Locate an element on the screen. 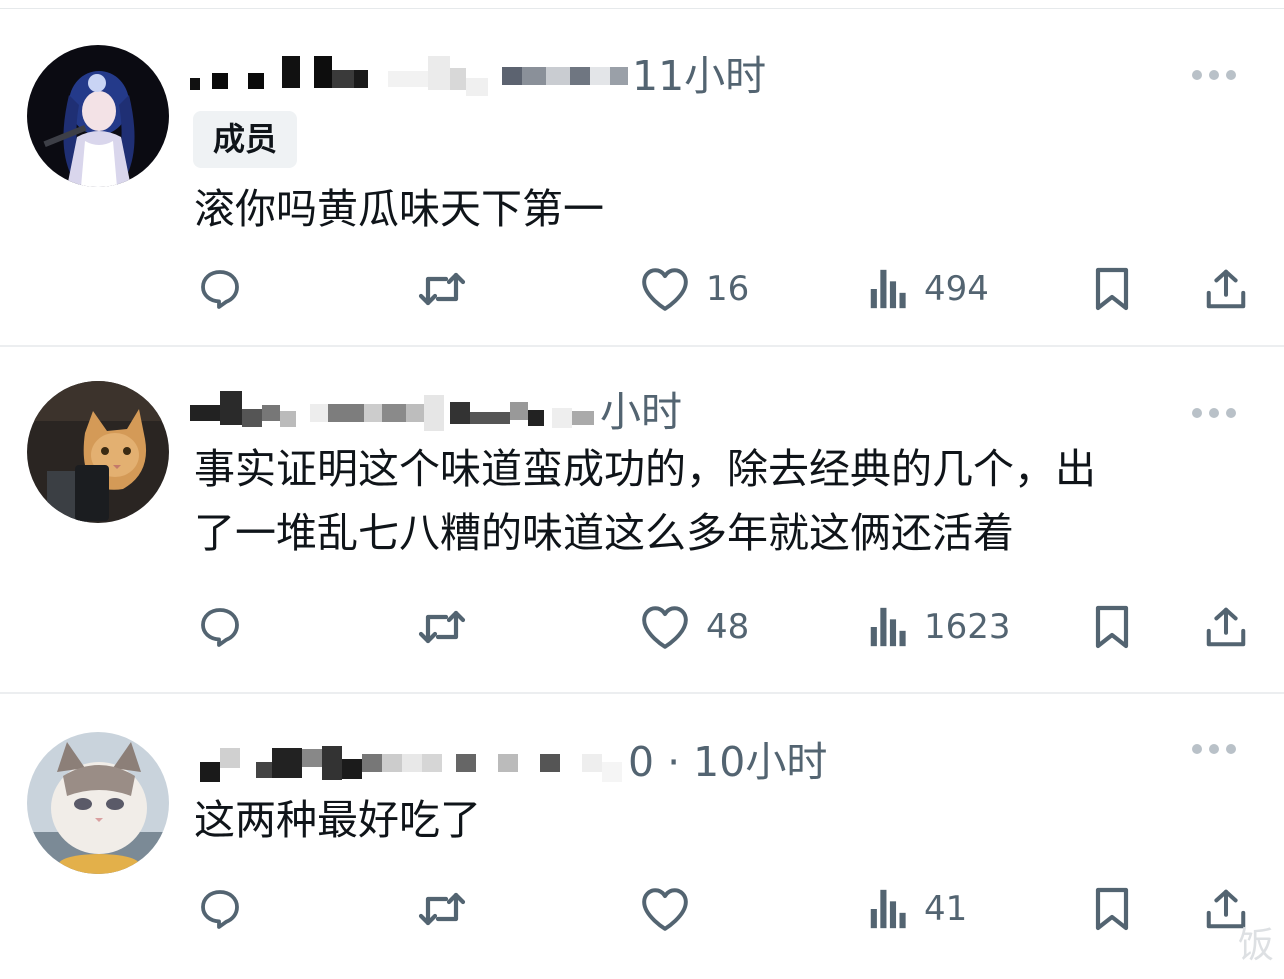 This screenshot has width=1284, height=979. action-bar: 48 1623 is located at coordinates (642, 627).